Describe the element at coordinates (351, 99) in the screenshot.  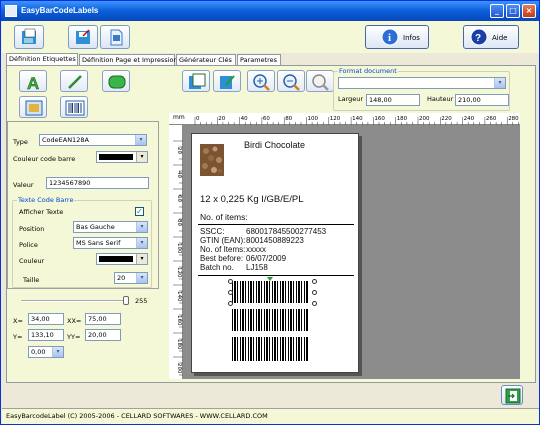
I see `width-label: Largeur` at that location.